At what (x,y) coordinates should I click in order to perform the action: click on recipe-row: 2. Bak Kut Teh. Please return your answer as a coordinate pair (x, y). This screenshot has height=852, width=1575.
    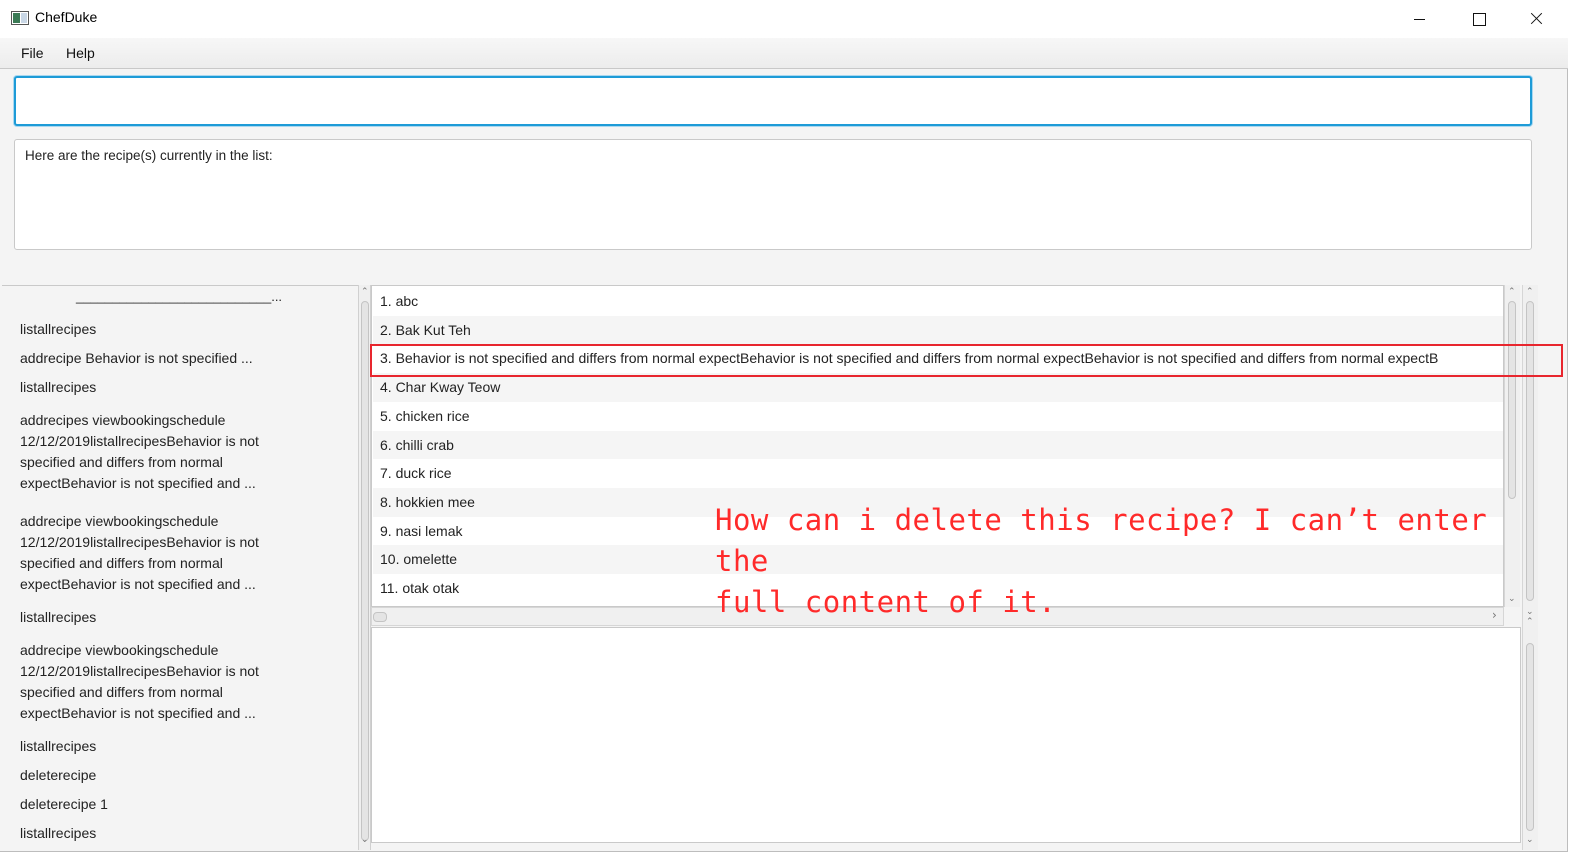
    Looking at the image, I should click on (938, 330).